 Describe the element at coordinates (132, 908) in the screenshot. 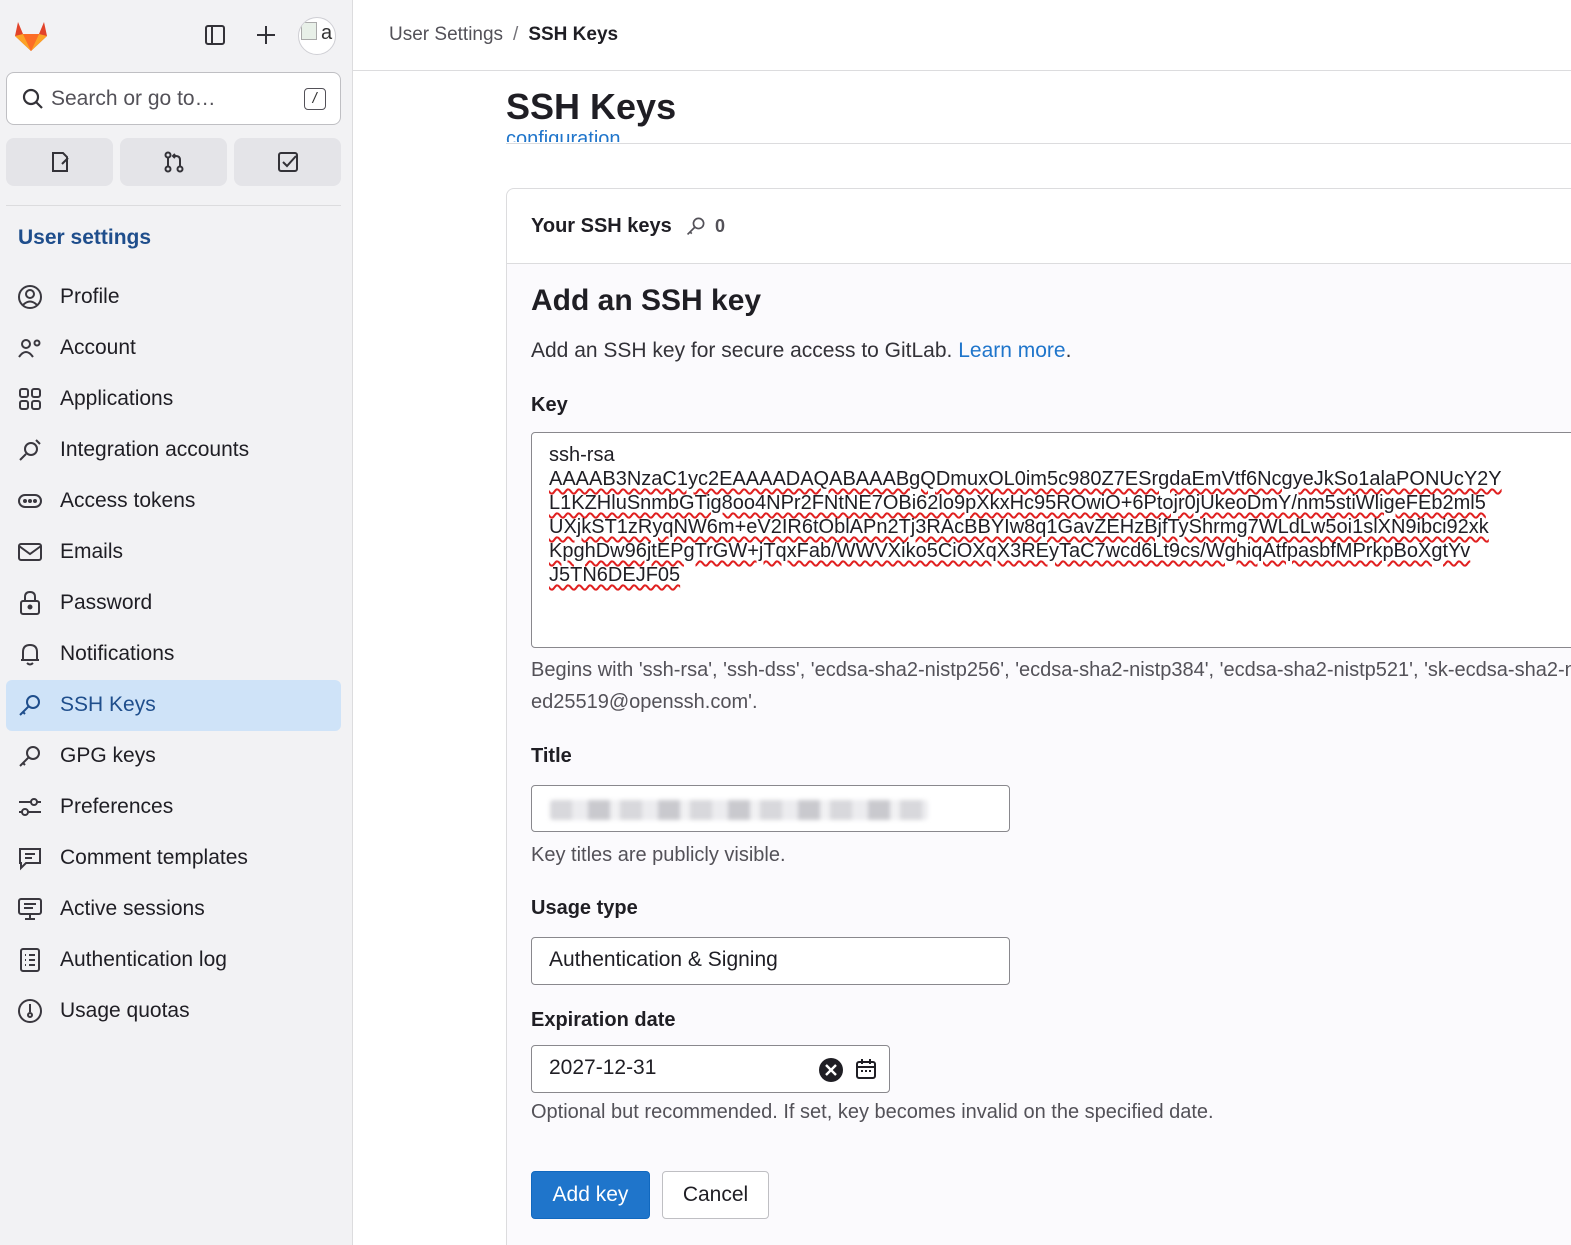

I see `sidebar-item-label: Active sessions` at that location.